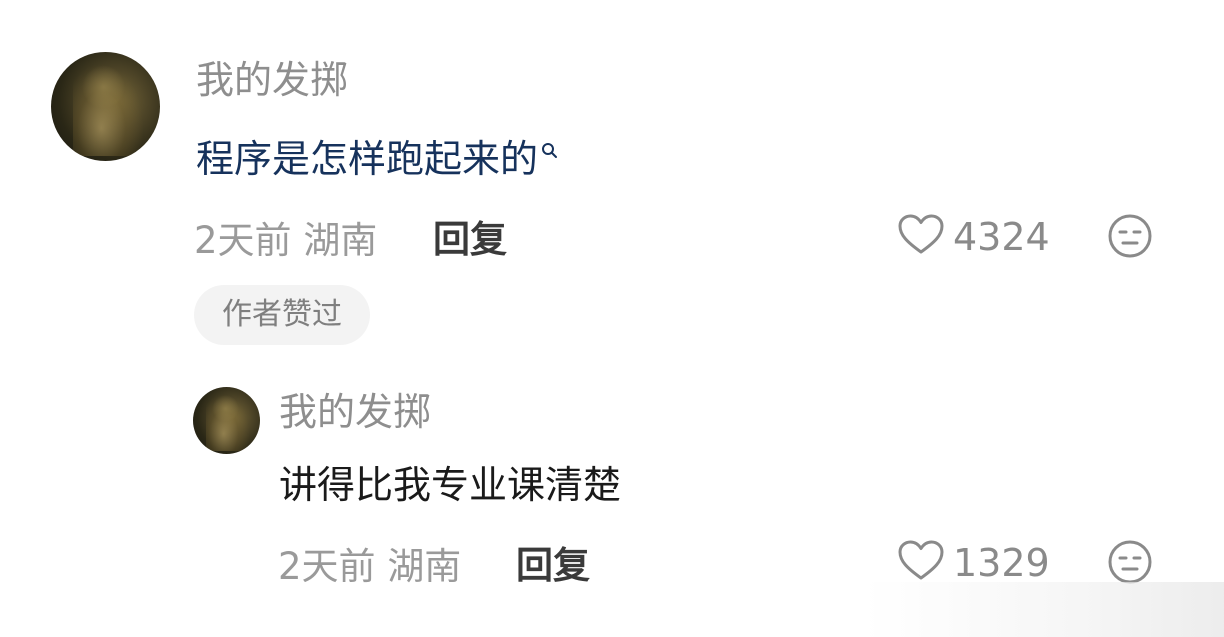 The width and height of the screenshot is (1224, 637). What do you see at coordinates (1001, 237) in the screenshot?
I see `like-count: 4324` at bounding box center [1001, 237].